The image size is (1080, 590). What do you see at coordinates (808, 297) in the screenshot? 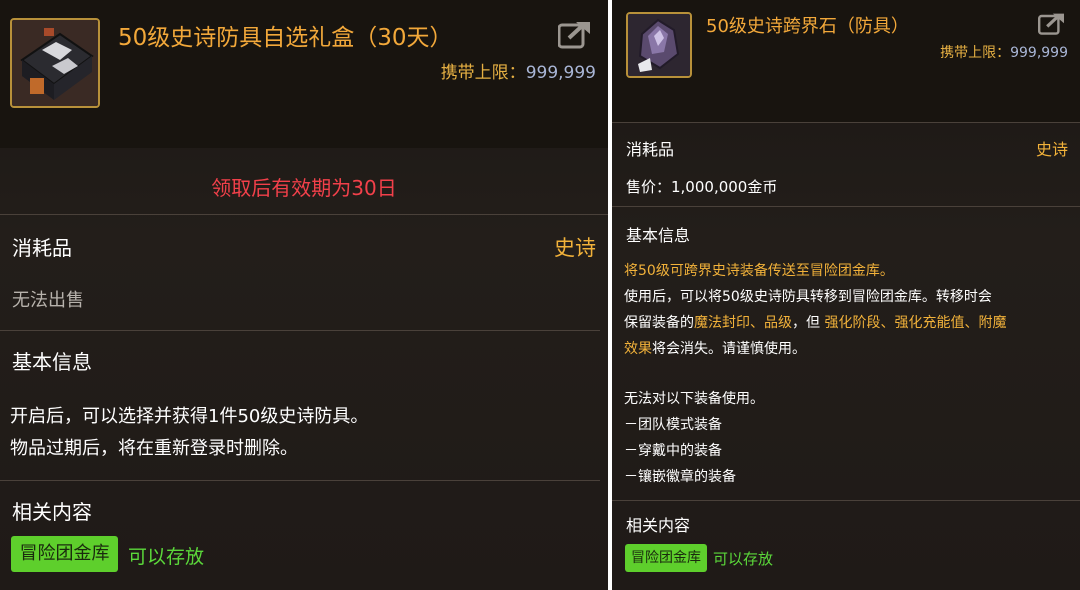
I see `description-line: 使用后，可以将50级史诗防具转移到冒险团金库。转移时会` at bounding box center [808, 297].